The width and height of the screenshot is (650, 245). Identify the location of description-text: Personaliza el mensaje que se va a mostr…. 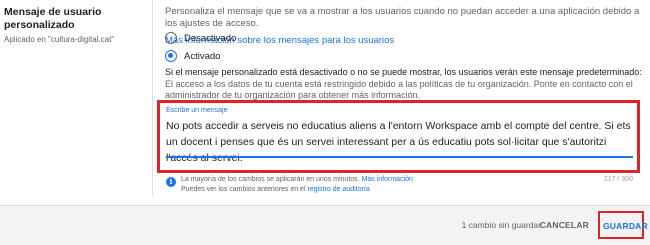
(402, 17).